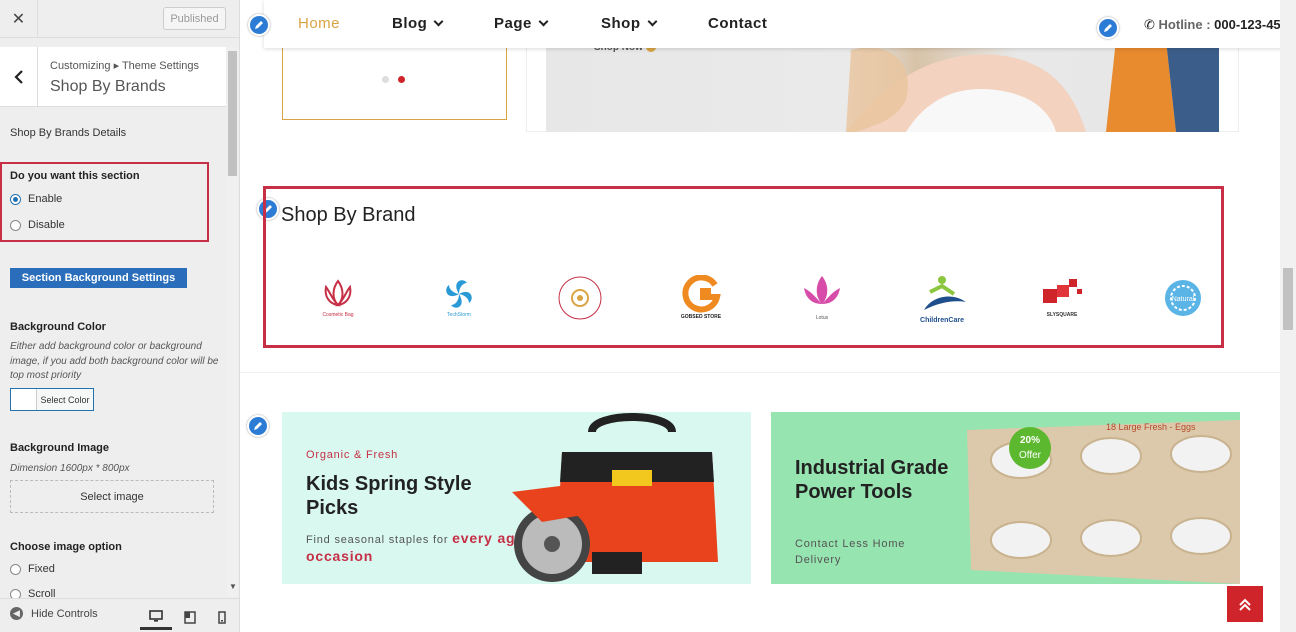  What do you see at coordinates (1103, 502) in the screenshot?
I see `egg-carton-image: 18 Large Fresh - Eggs` at bounding box center [1103, 502].